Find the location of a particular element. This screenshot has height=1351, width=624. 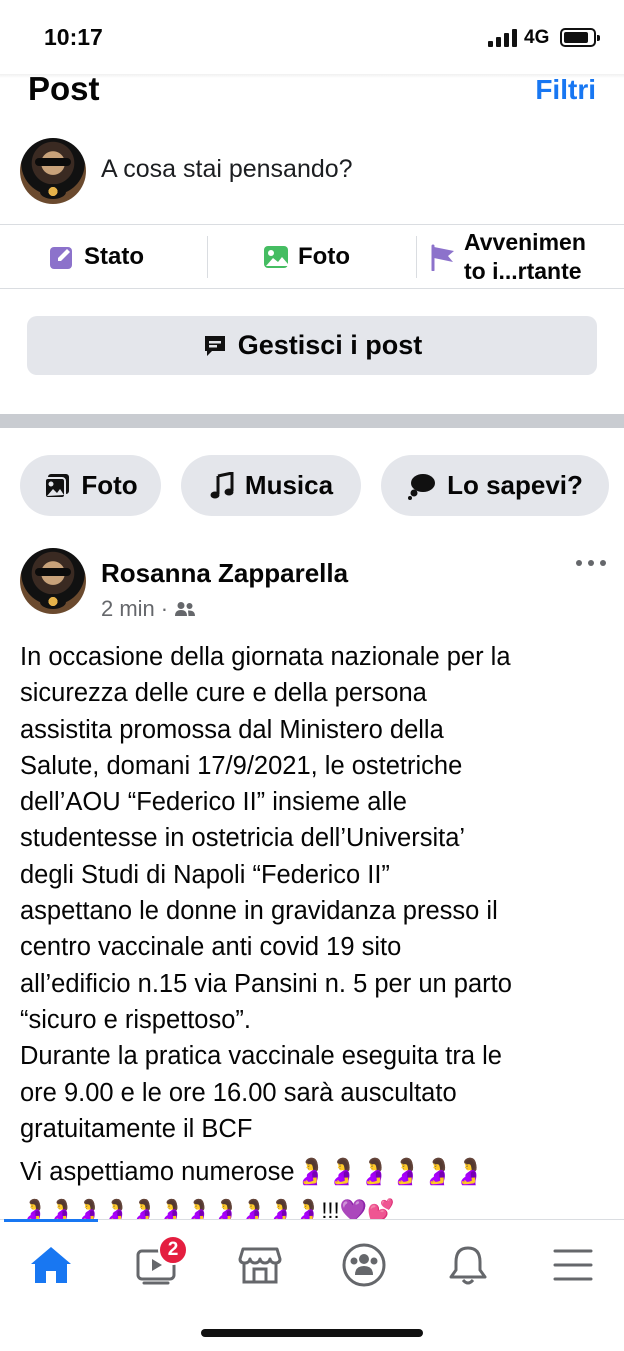

composer-prompt: A cosa stai pensando? is located at coordinates (227, 169).